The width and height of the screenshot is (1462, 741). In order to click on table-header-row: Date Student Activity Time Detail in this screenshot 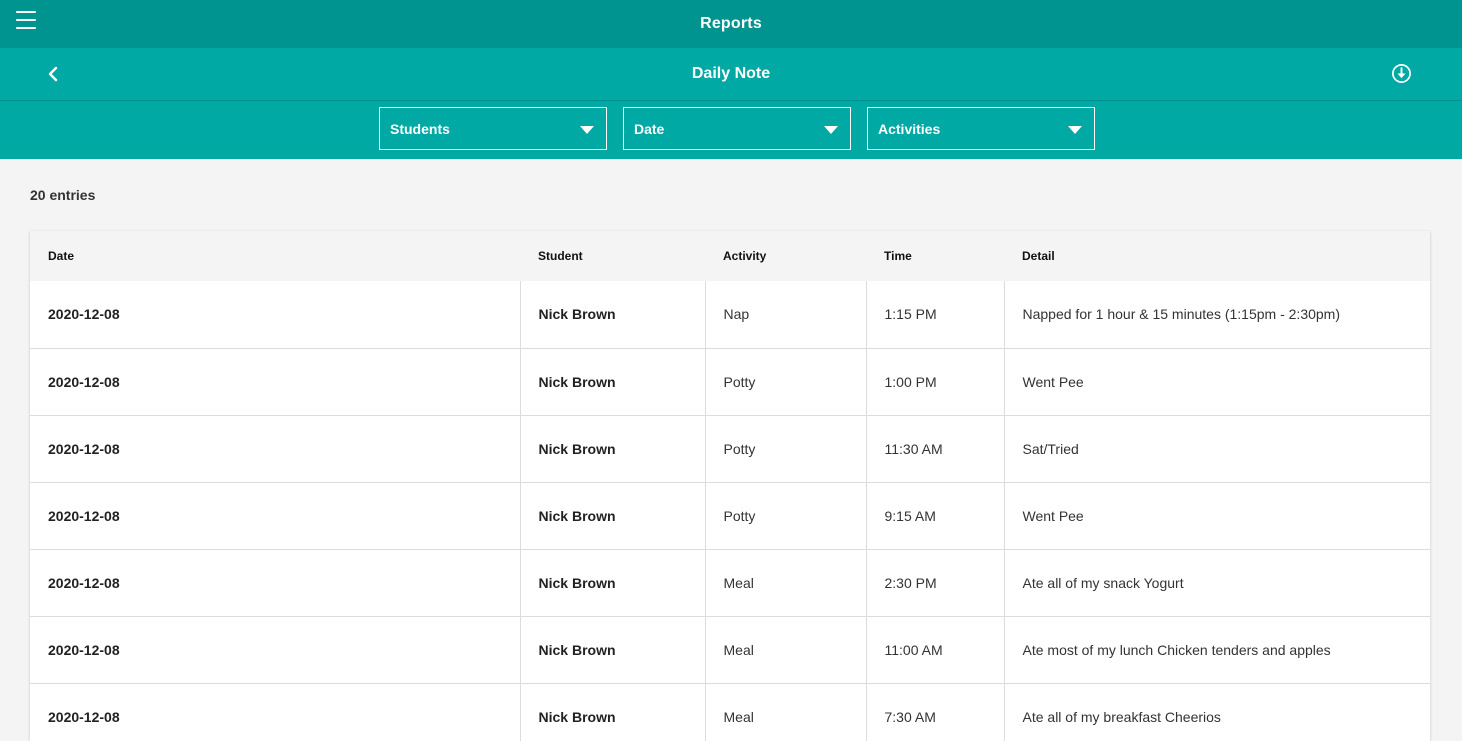, I will do `click(730, 256)`.